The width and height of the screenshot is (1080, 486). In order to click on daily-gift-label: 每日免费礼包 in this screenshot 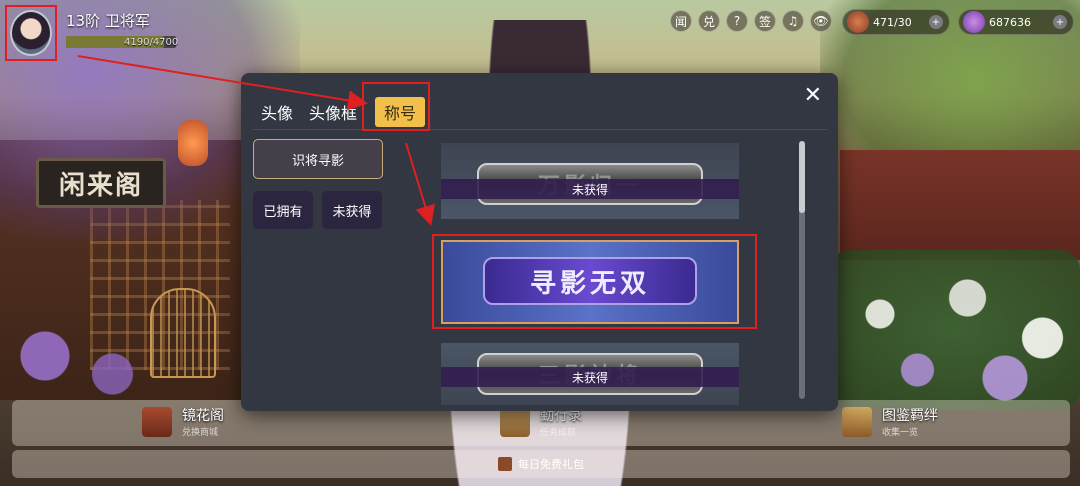, I will do `click(551, 464)`.